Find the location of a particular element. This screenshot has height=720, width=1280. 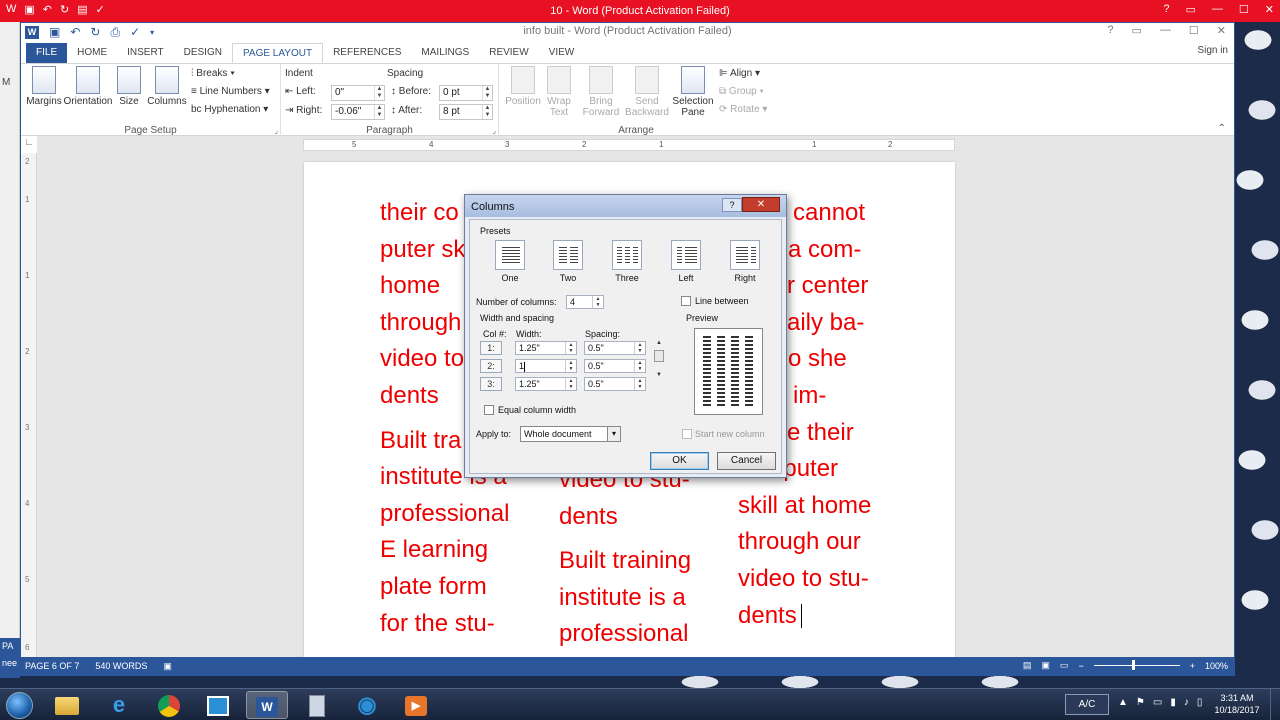

zoom-in-button: + is located at coordinates (1192, 666).